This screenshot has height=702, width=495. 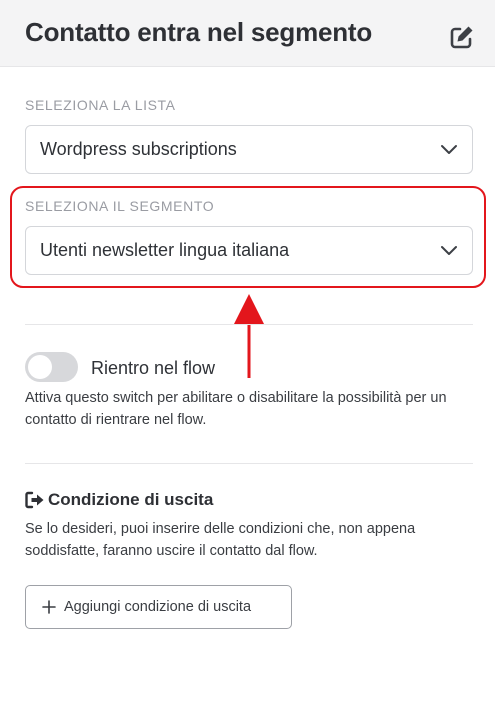 What do you see at coordinates (165, 250) in the screenshot?
I see `segment-select-value: Utenti newsletter lingua italiana` at bounding box center [165, 250].